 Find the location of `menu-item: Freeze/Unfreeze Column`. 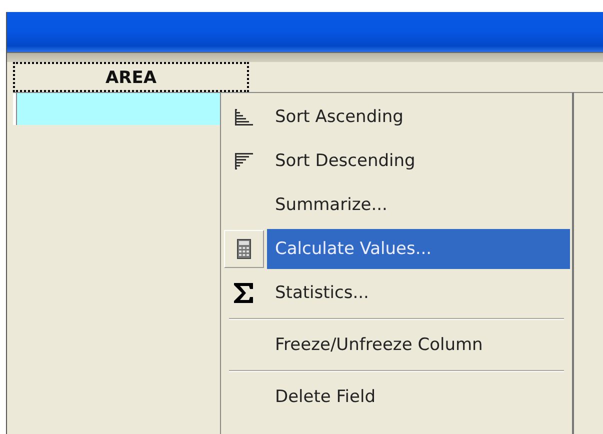

menu-item: Freeze/Unfreeze Column is located at coordinates (418, 345).